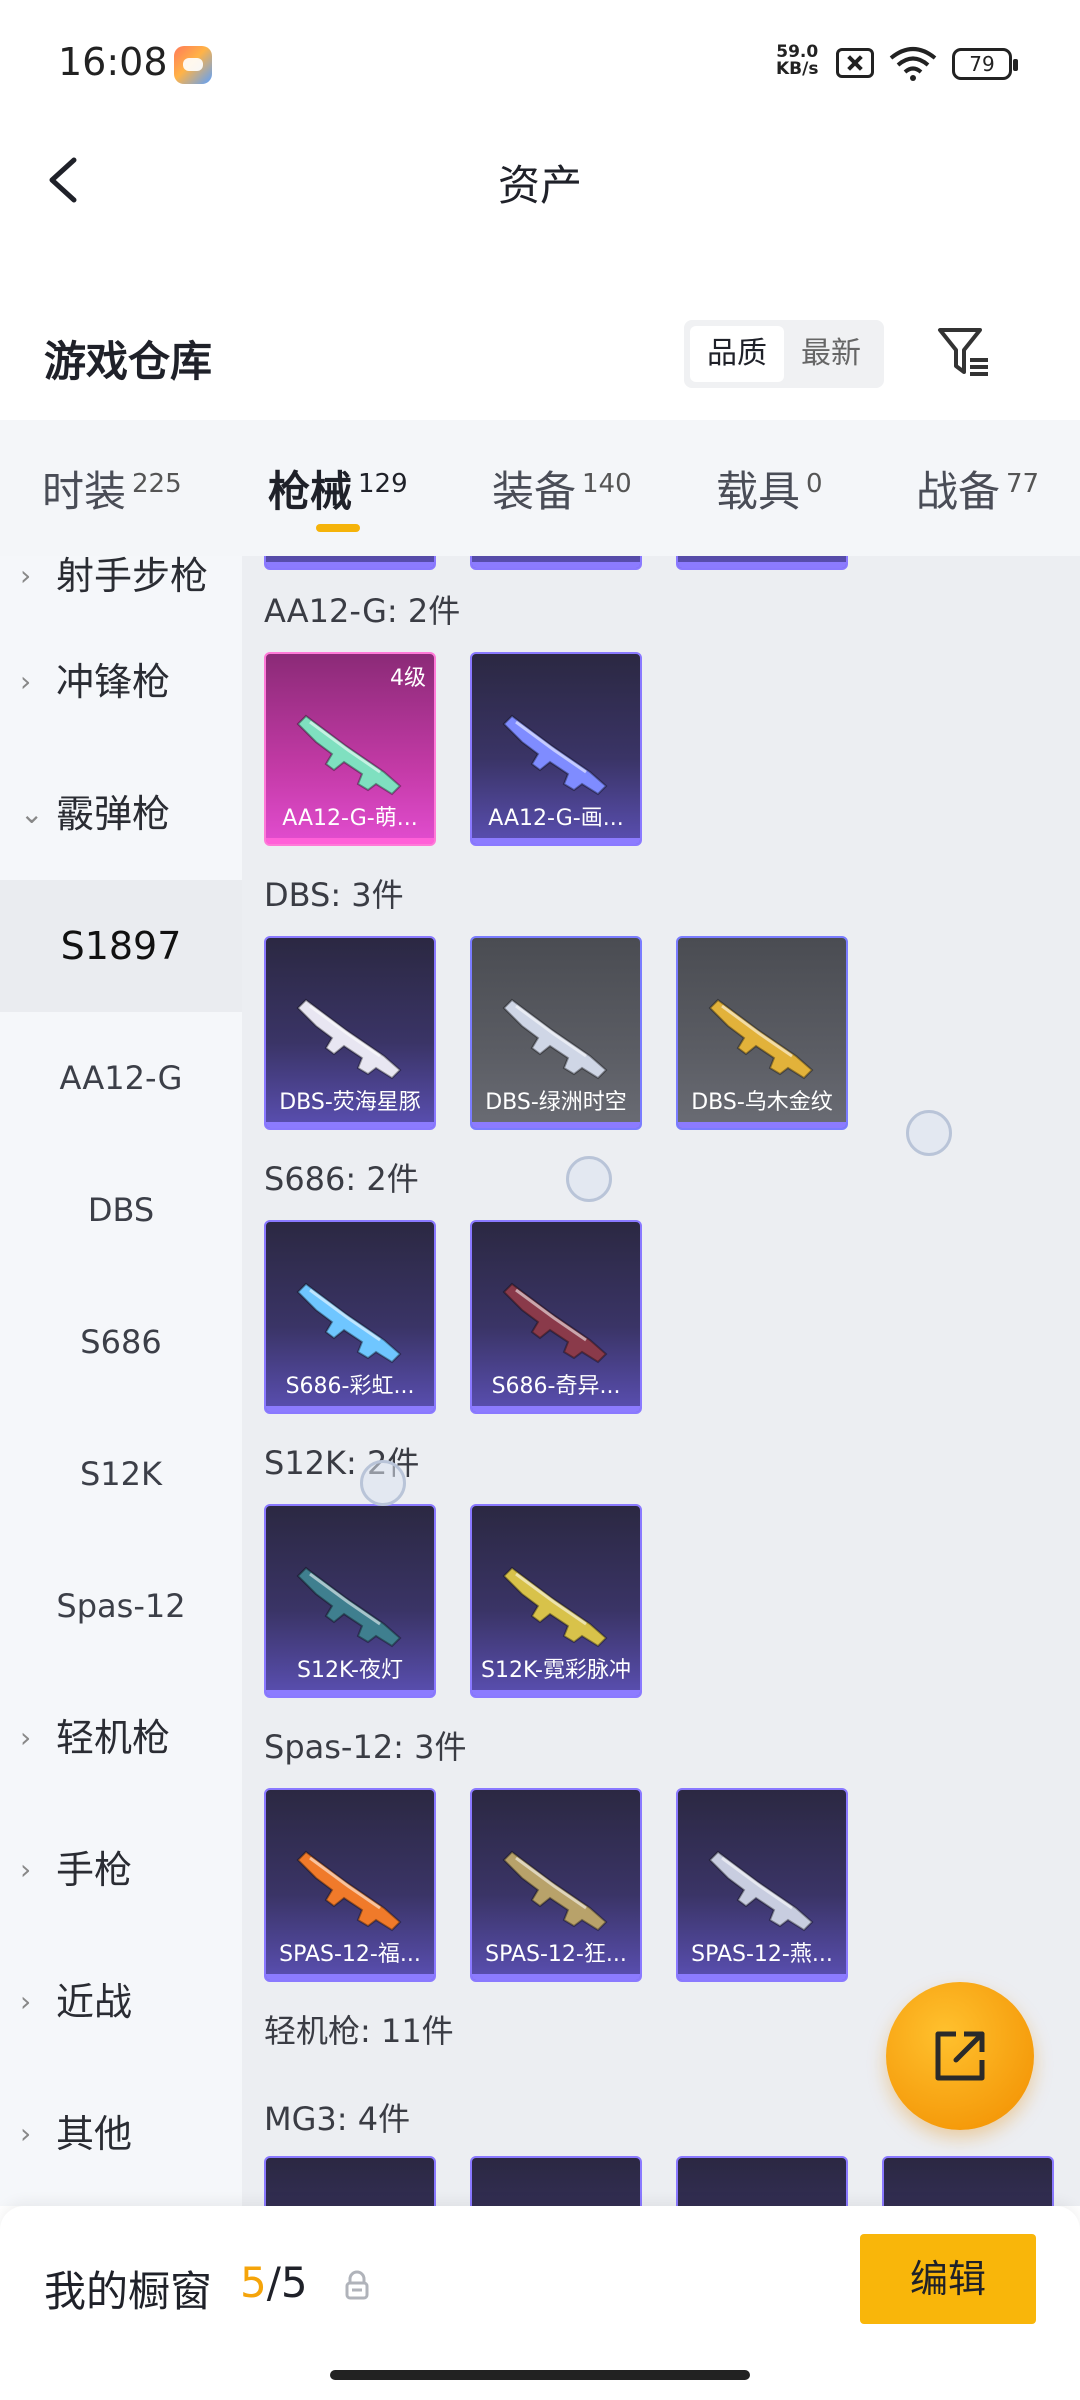 This screenshot has width=1080, height=2400. What do you see at coordinates (113, 62) in the screenshot?
I see `status-time: 16:08` at bounding box center [113, 62].